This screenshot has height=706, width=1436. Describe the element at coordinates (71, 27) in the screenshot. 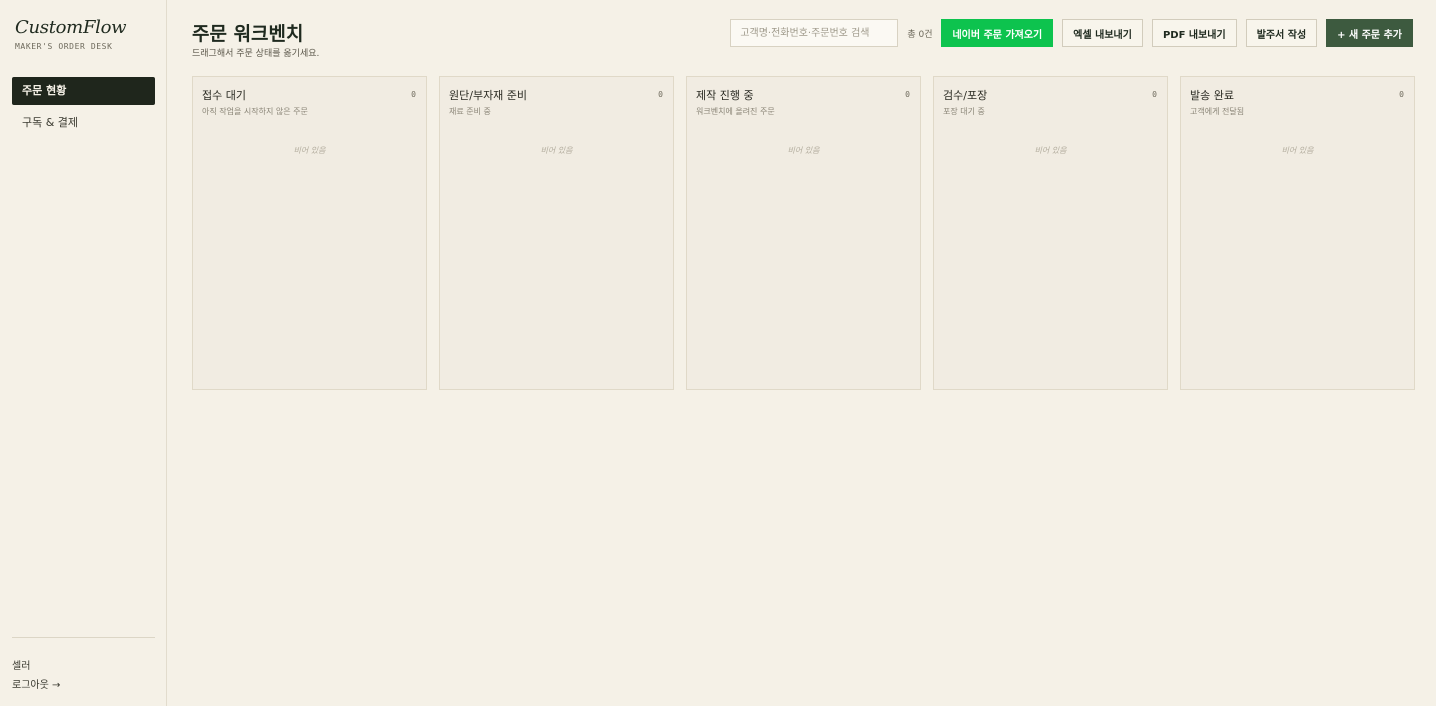

I see `brand-logo: CustomFlow` at that location.